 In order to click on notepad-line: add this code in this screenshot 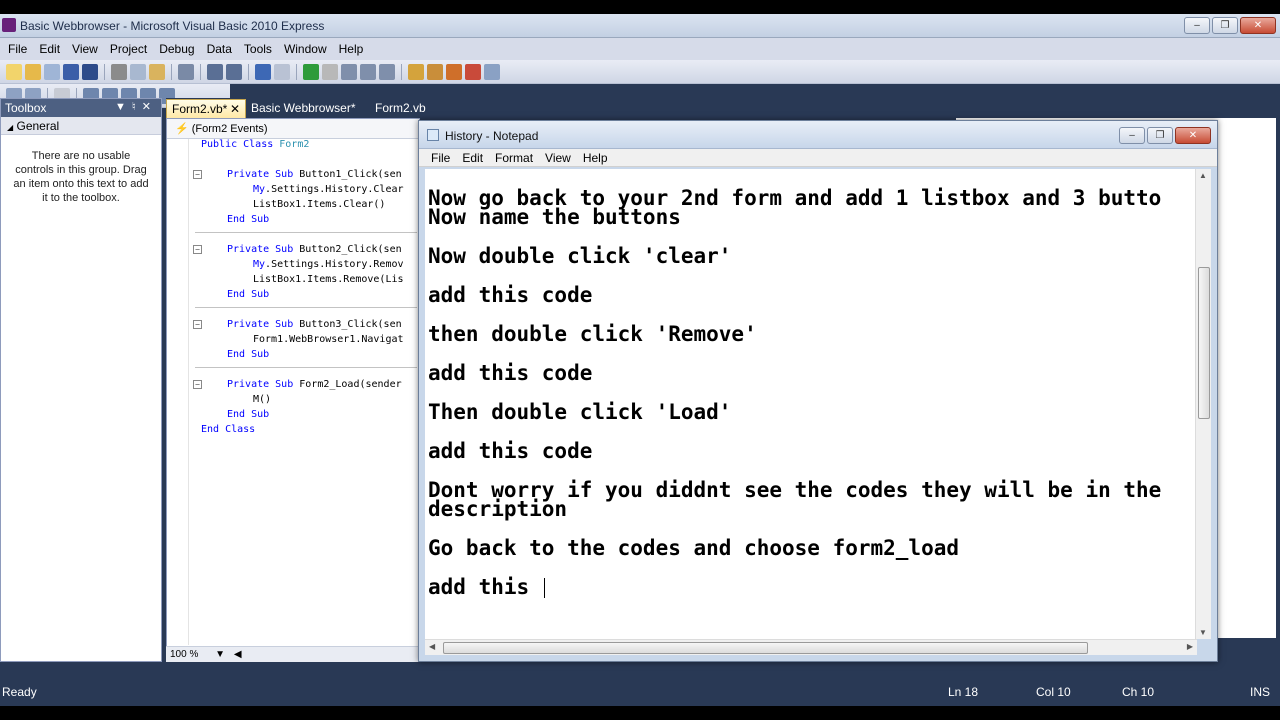, I will do `click(510, 295)`.